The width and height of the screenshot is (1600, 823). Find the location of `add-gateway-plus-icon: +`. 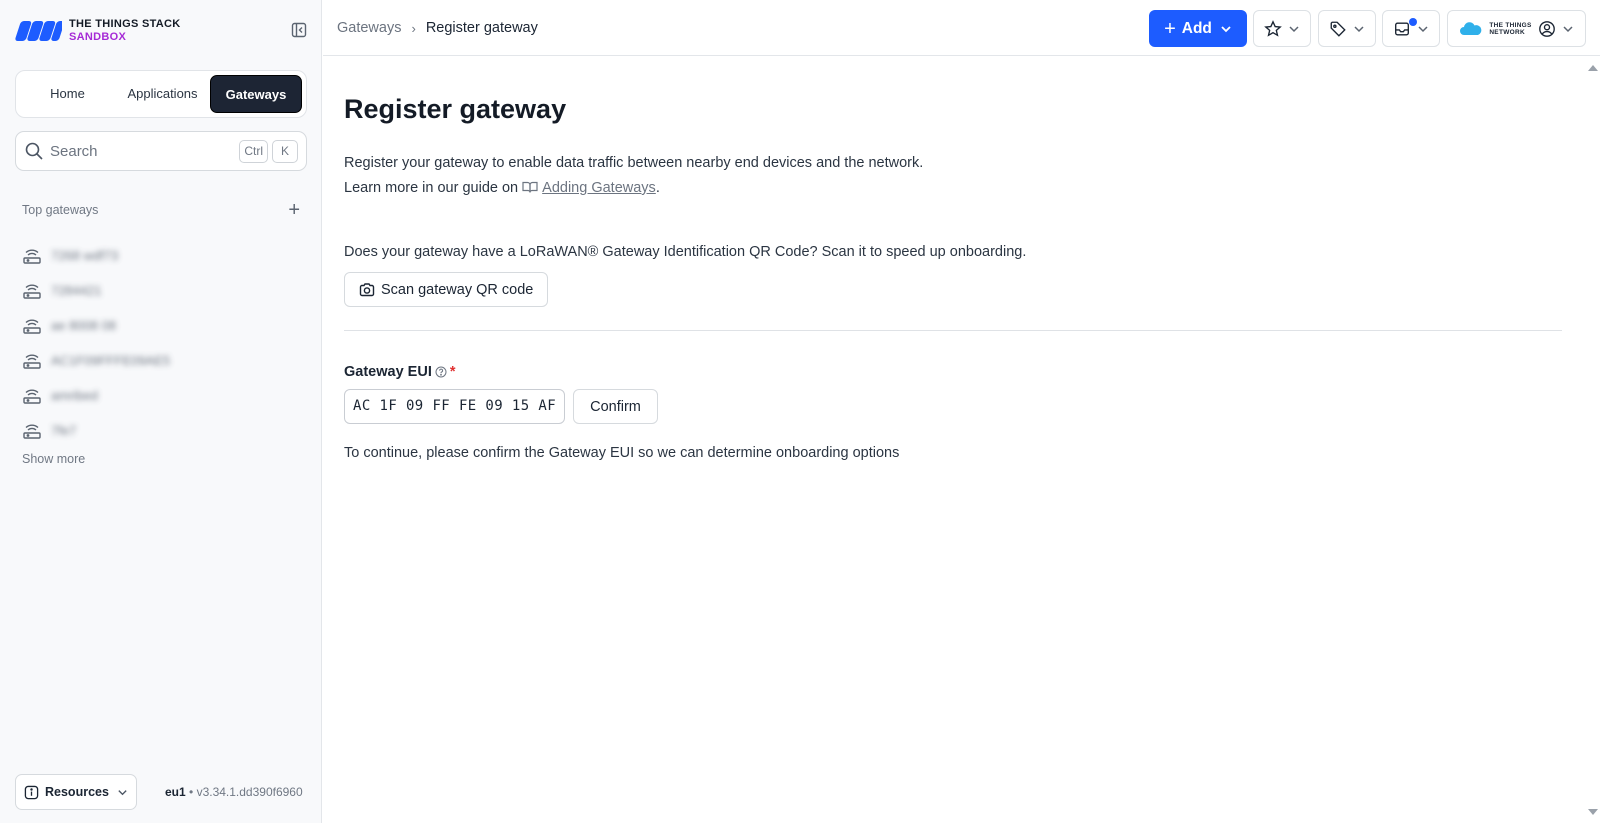

add-gateway-plus-icon: + is located at coordinates (294, 210).